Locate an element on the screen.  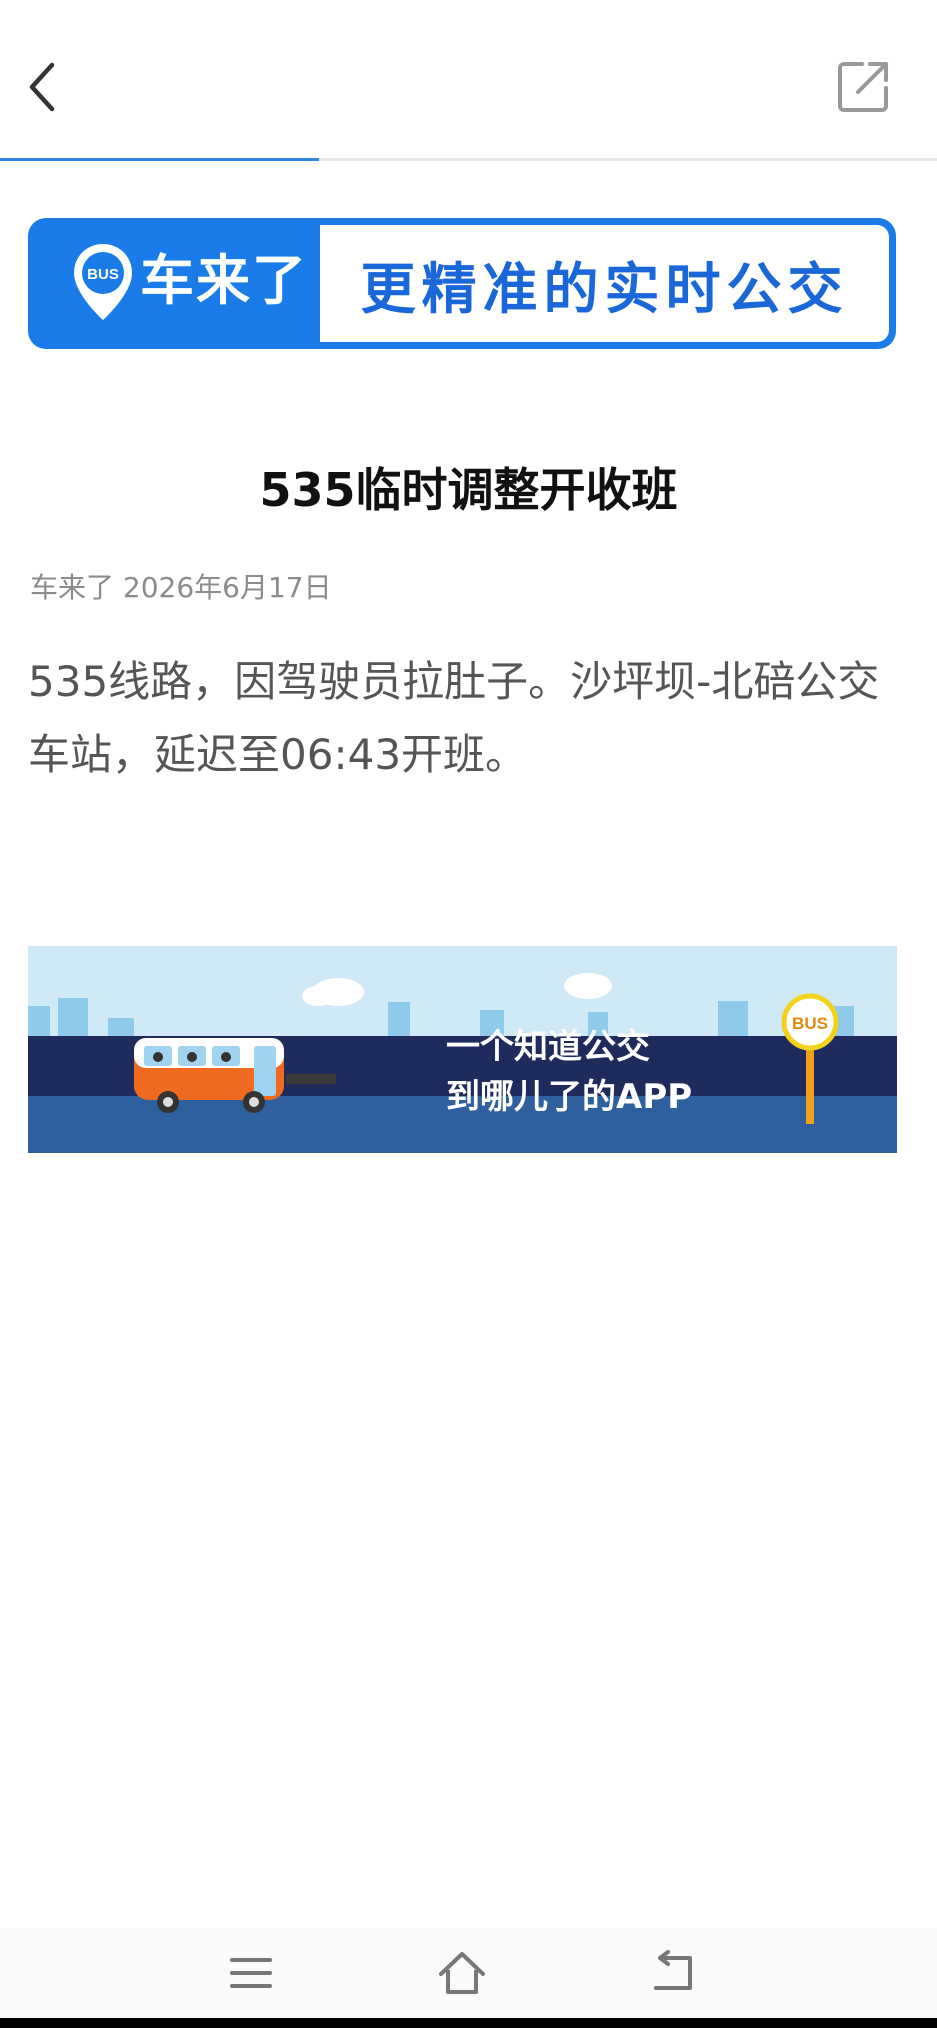
pin-badge-text: BUS is located at coordinates (103, 274).